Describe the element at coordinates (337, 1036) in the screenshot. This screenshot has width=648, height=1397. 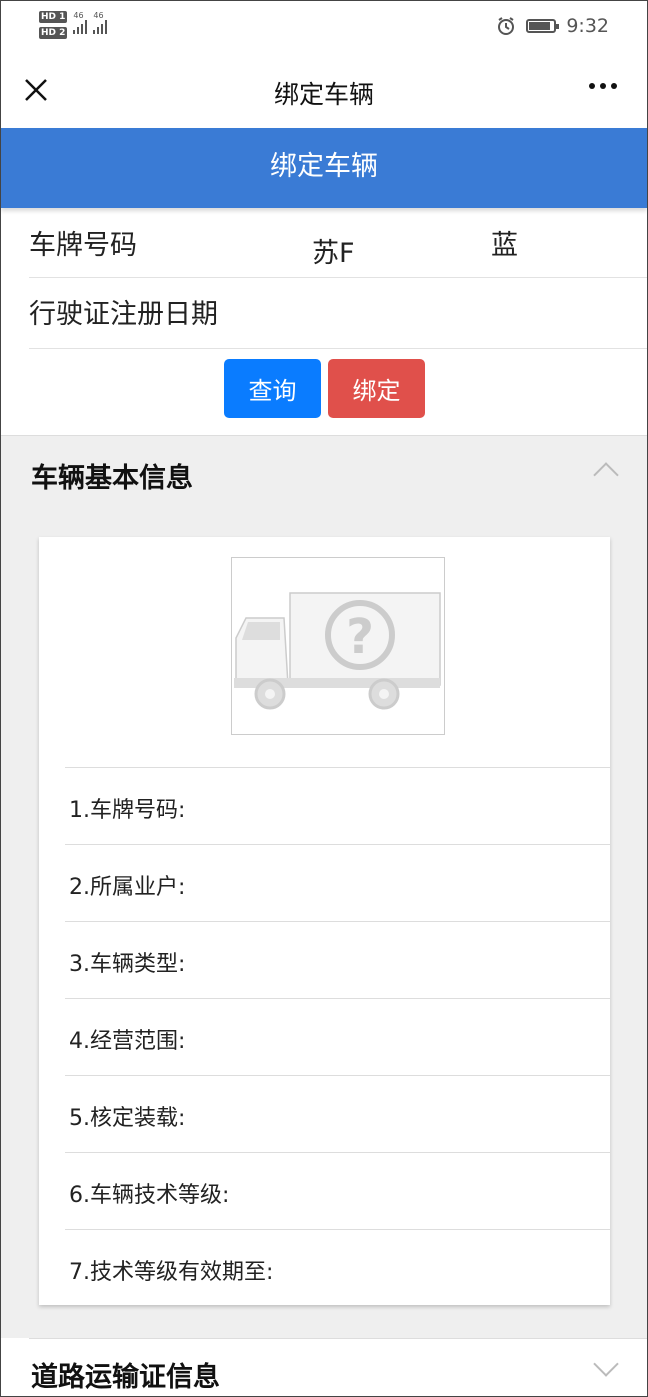
I see `info-row: 4.经营范围:` at that location.